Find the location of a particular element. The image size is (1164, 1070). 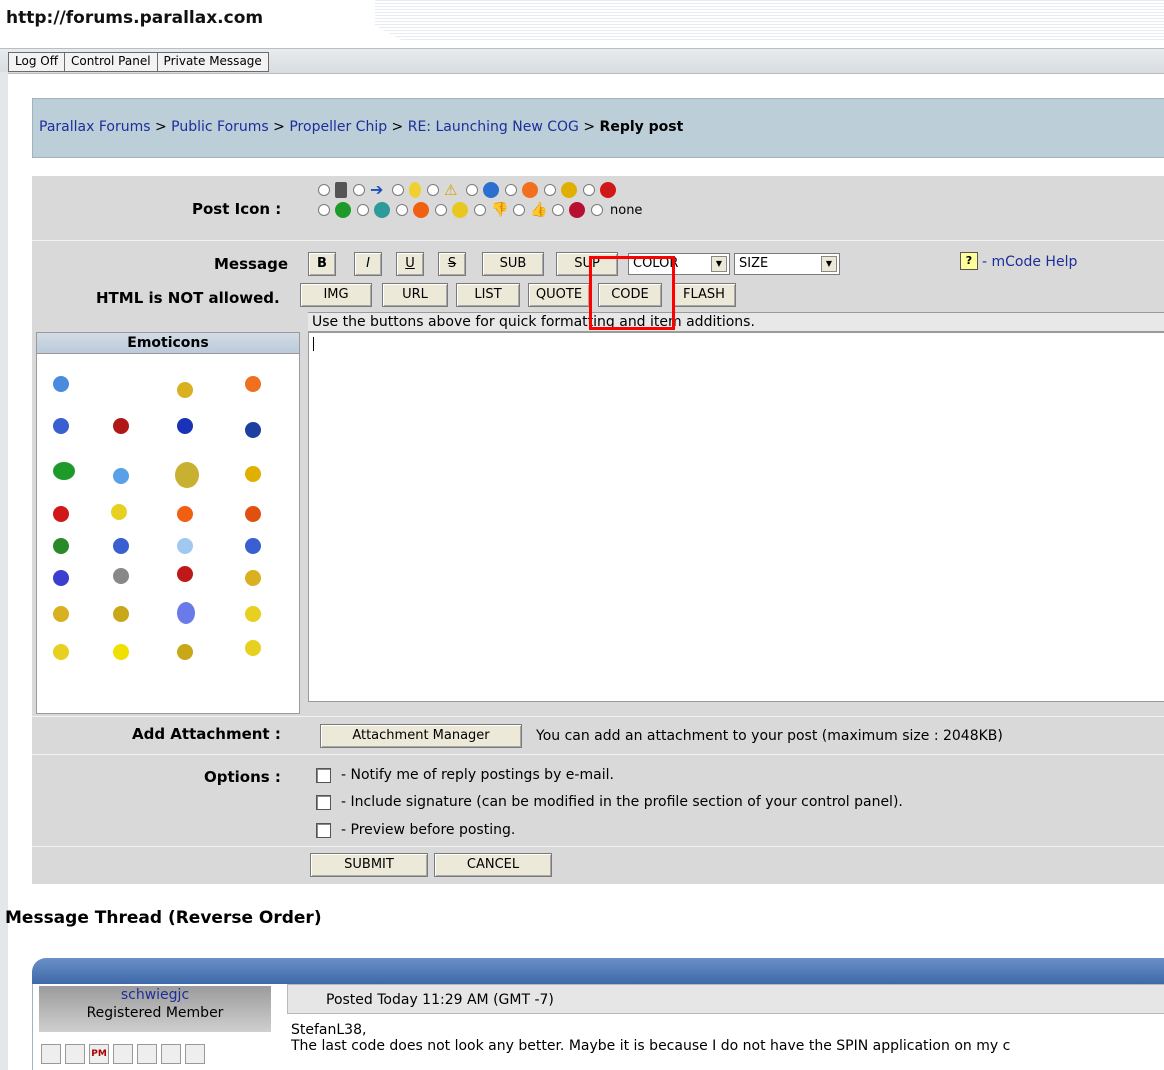

log-off-link: Log Off is located at coordinates (37, 62).